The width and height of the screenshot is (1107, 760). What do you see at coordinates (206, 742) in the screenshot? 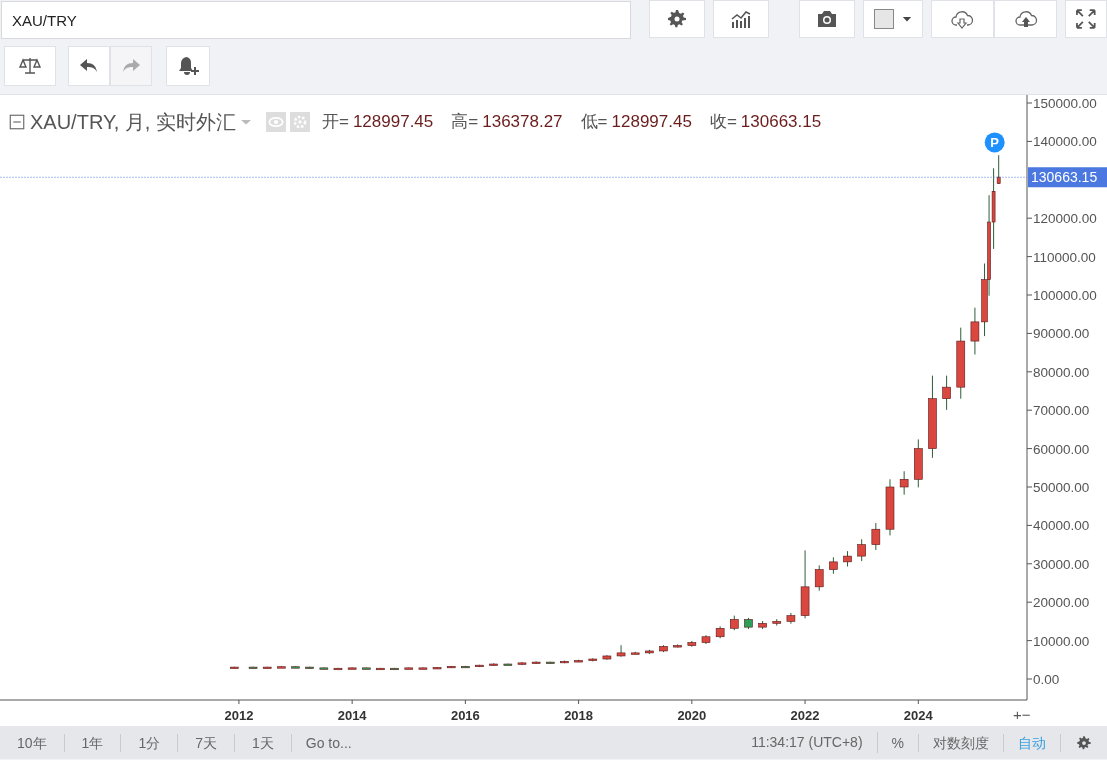
I see `range-button: 7天` at bounding box center [206, 742].